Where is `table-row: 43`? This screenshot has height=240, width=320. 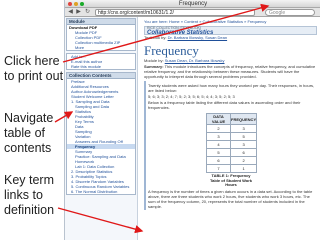
table-row: 43 is located at coordinates (232, 144).